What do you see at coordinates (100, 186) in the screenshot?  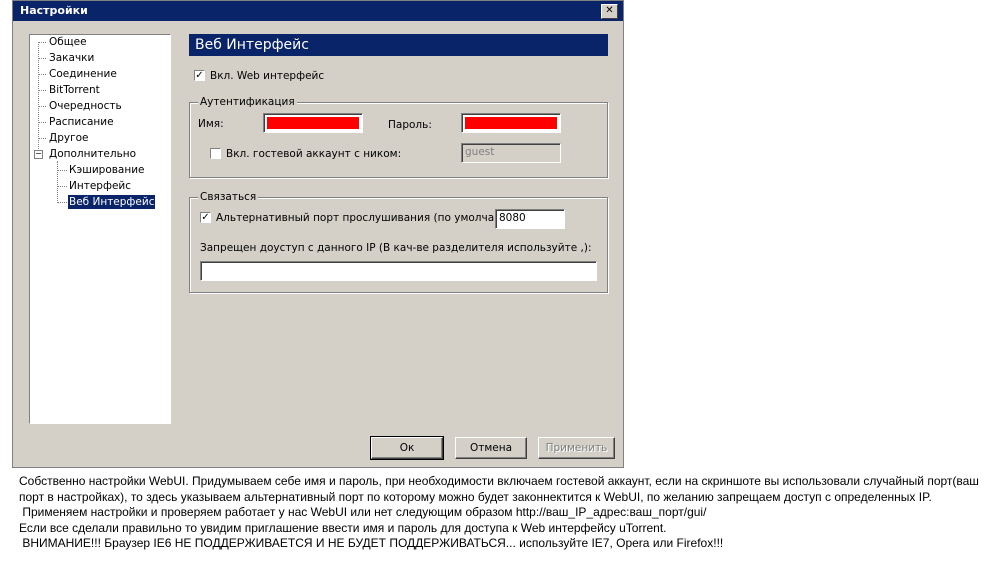 I see `tree-item-interface: Интерфейс` at bounding box center [100, 186].